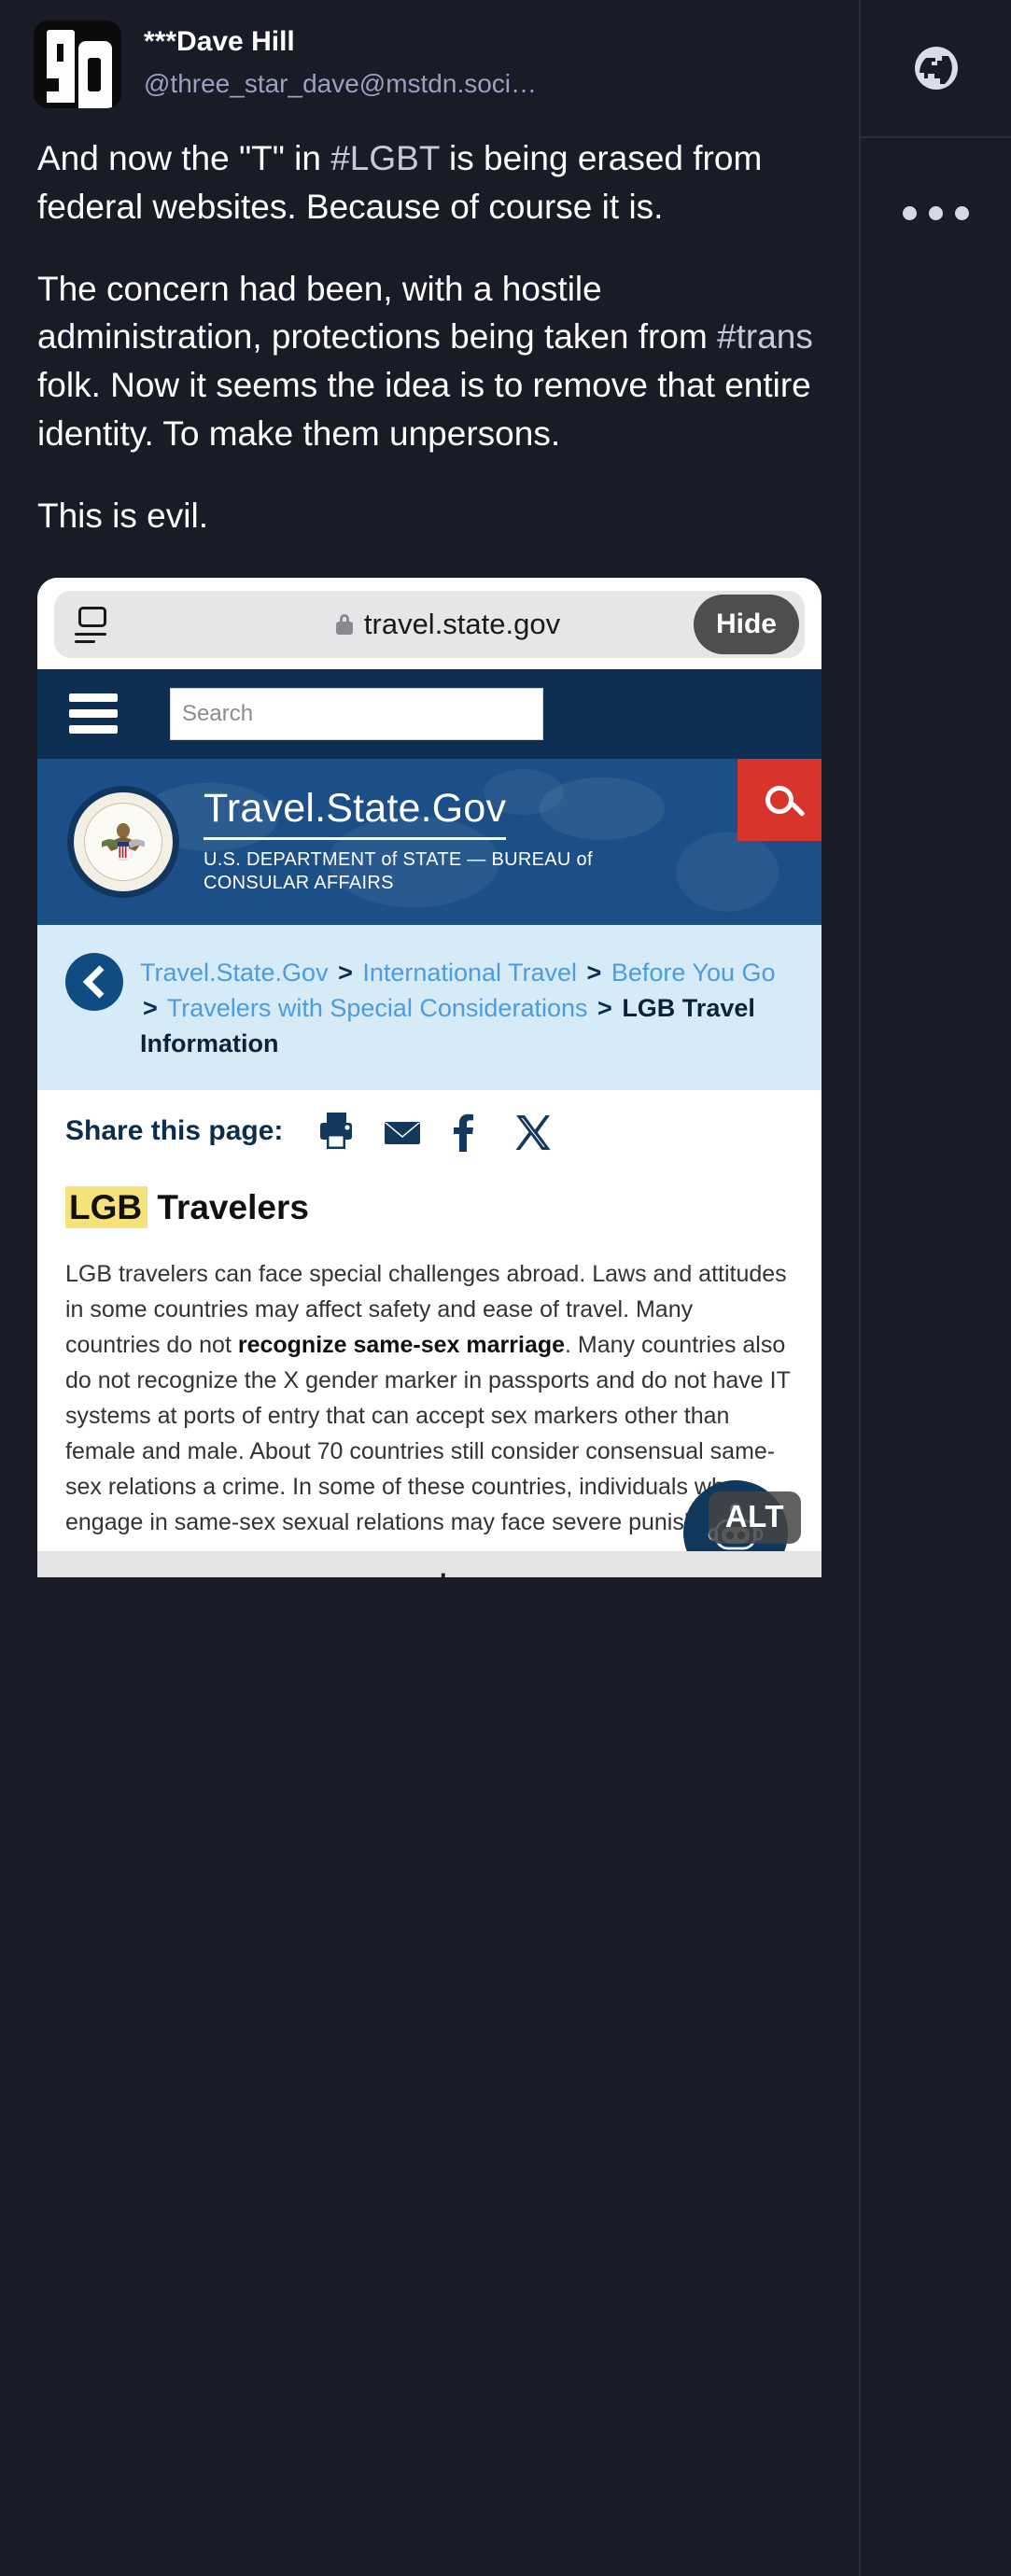  Describe the element at coordinates (60, 53) in the screenshot. I see `avatar-glyph-left-notch` at that location.